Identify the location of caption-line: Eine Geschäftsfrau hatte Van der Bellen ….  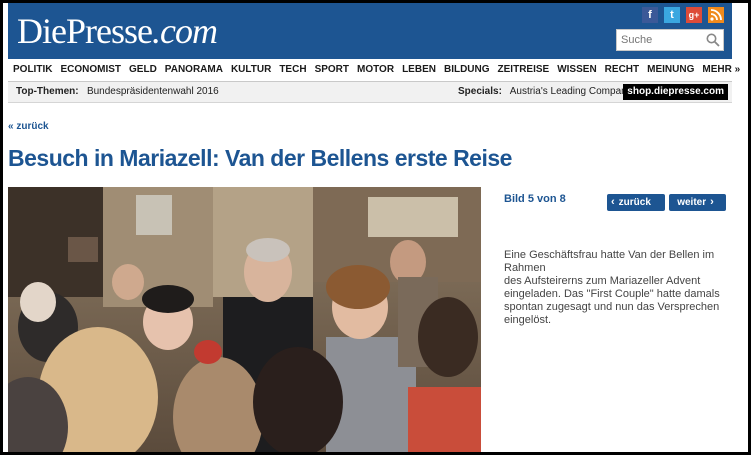
(609, 255).